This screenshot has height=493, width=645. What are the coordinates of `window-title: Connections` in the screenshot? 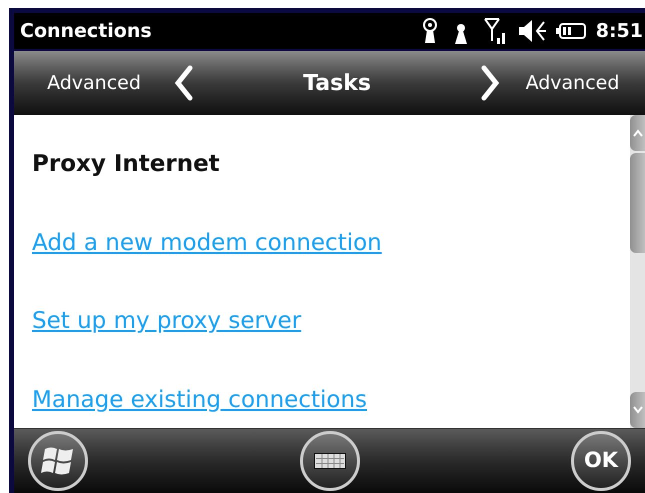 It's located at (86, 31).